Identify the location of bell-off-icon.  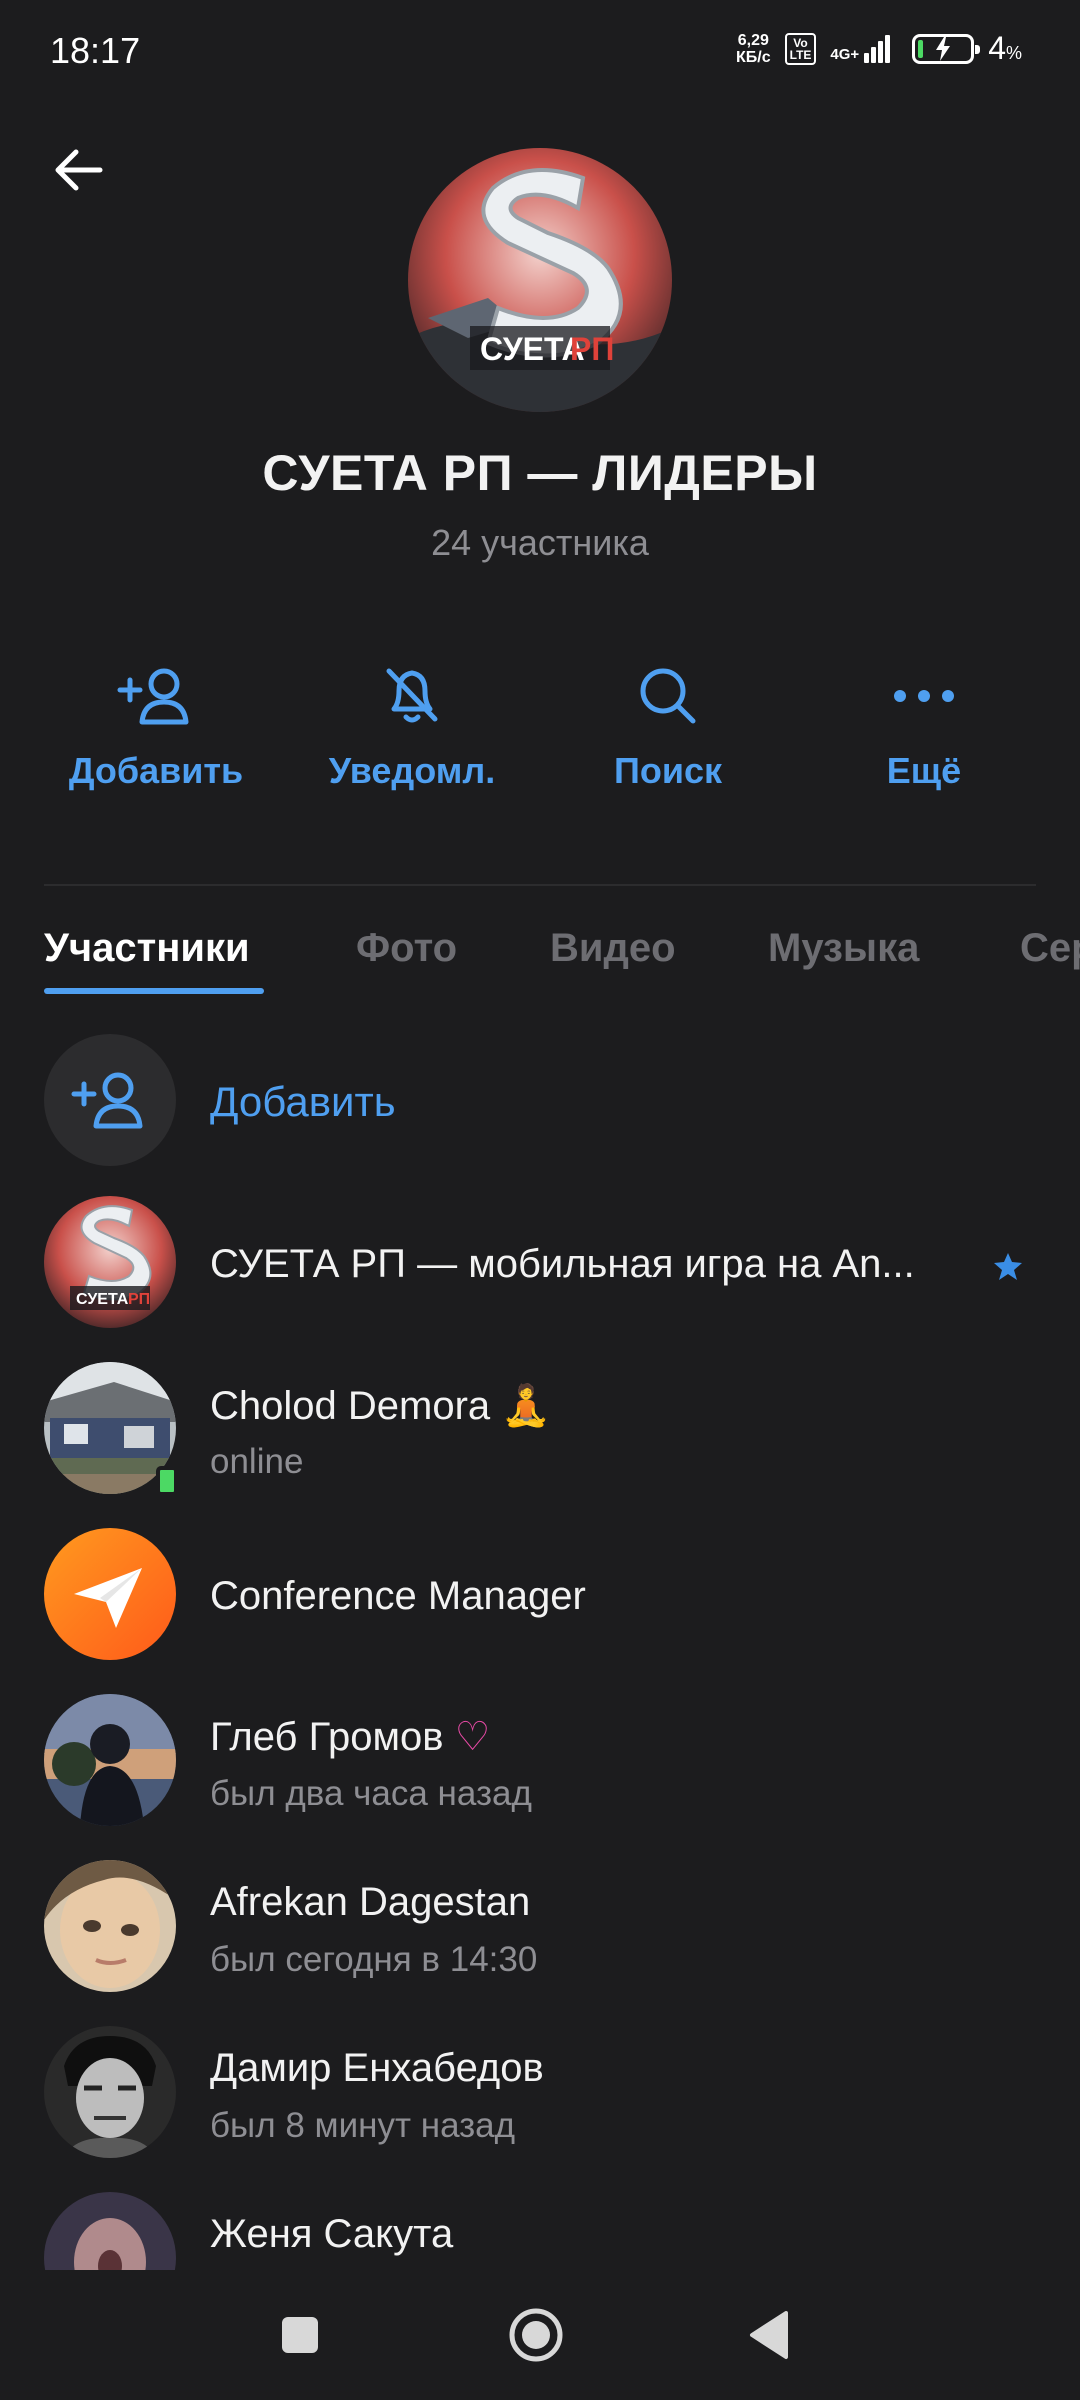
(412, 695).